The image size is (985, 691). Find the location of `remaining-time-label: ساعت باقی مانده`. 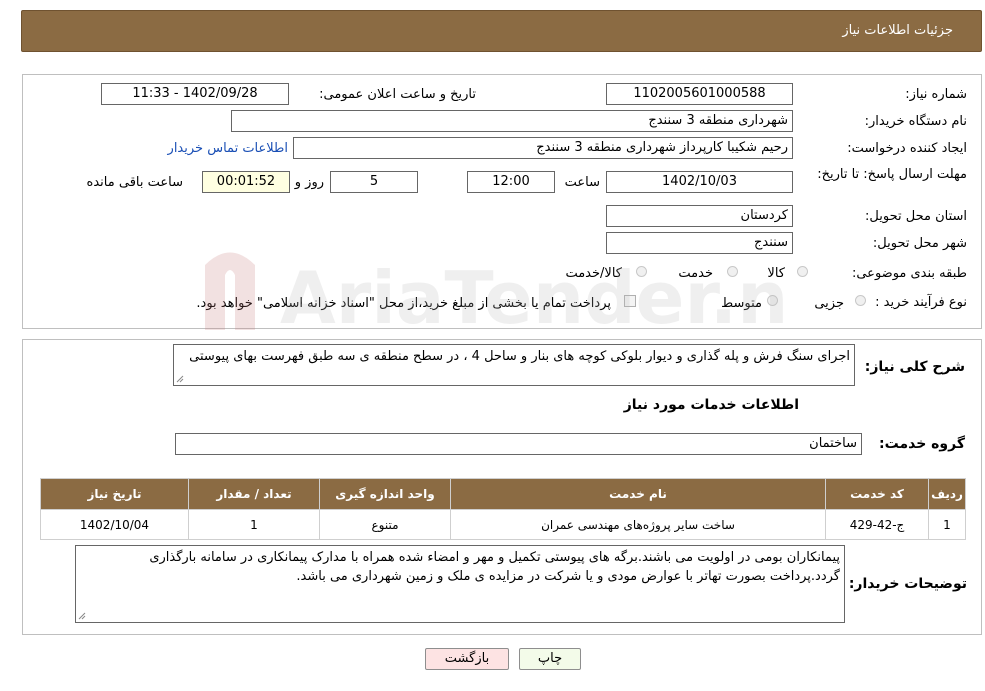

remaining-time-label: ساعت باقی مانده is located at coordinates (134, 182).